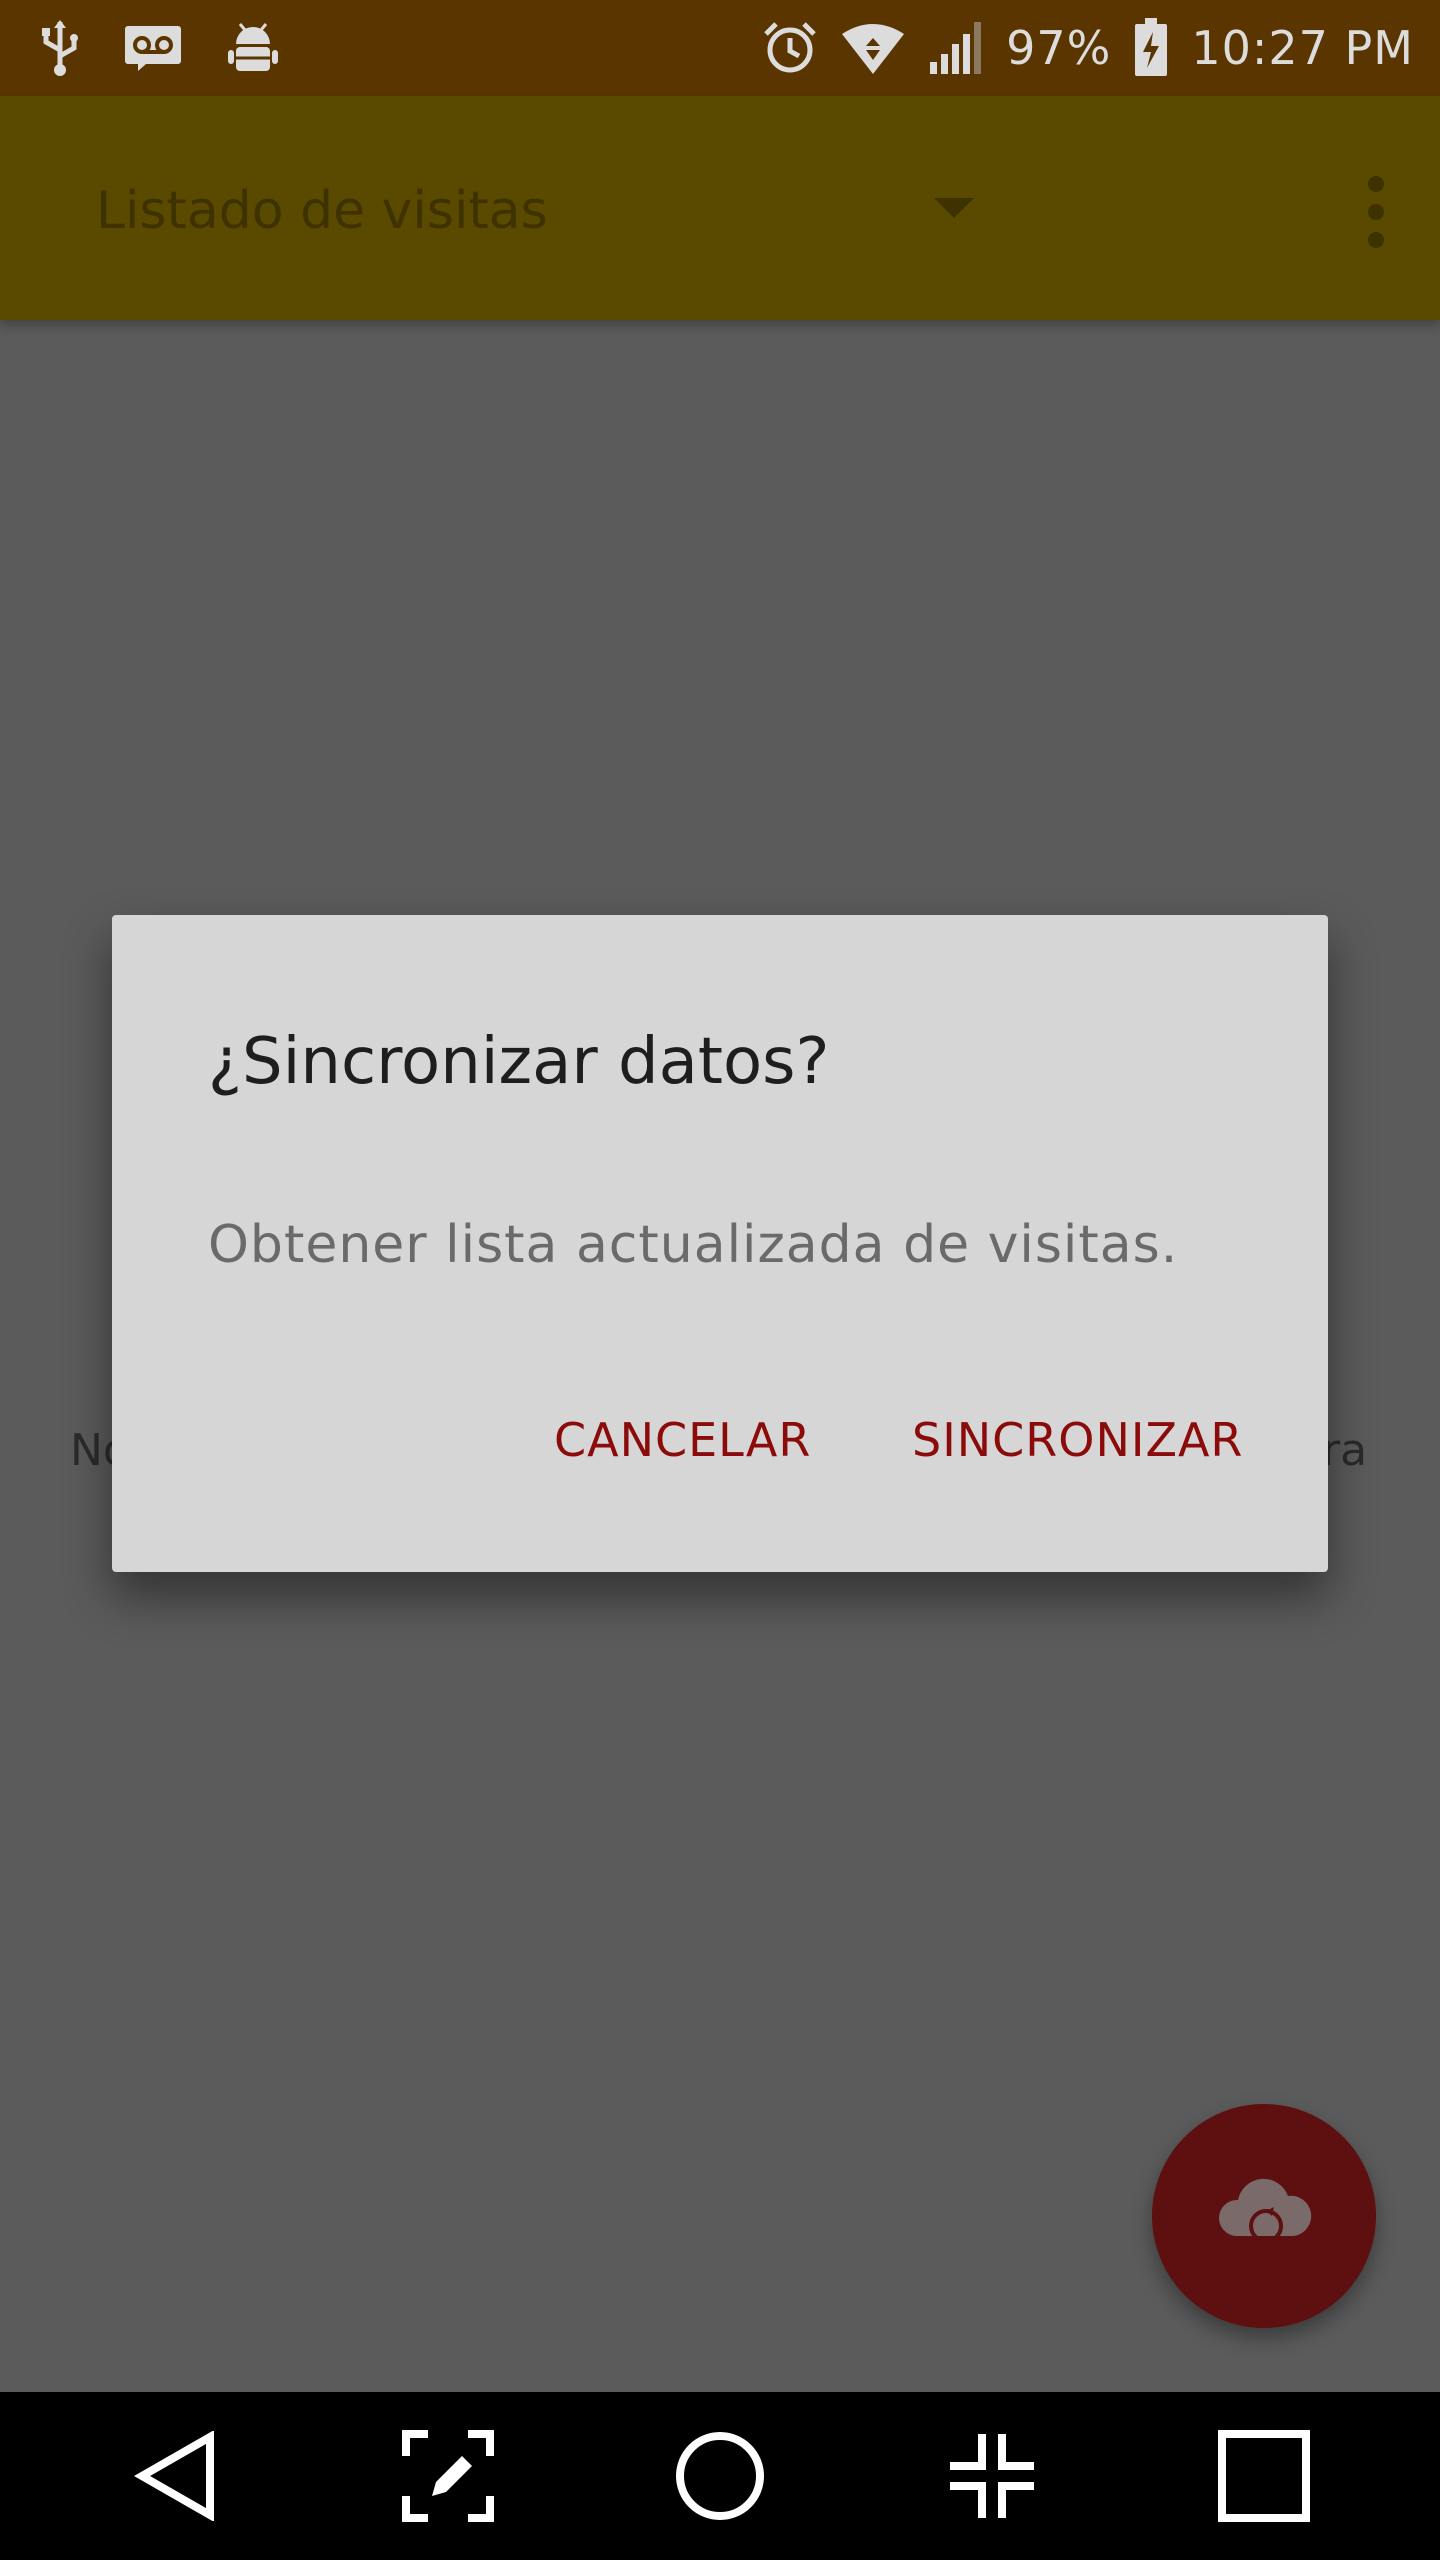 The height and width of the screenshot is (2560, 1440). I want to click on home-icon, so click(720, 2476).